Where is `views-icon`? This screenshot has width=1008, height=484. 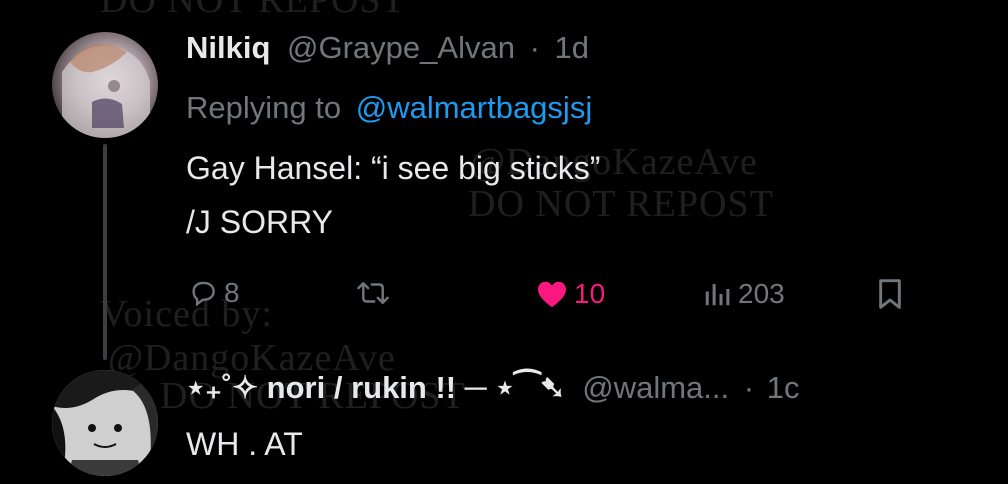
views-icon is located at coordinates (717, 294).